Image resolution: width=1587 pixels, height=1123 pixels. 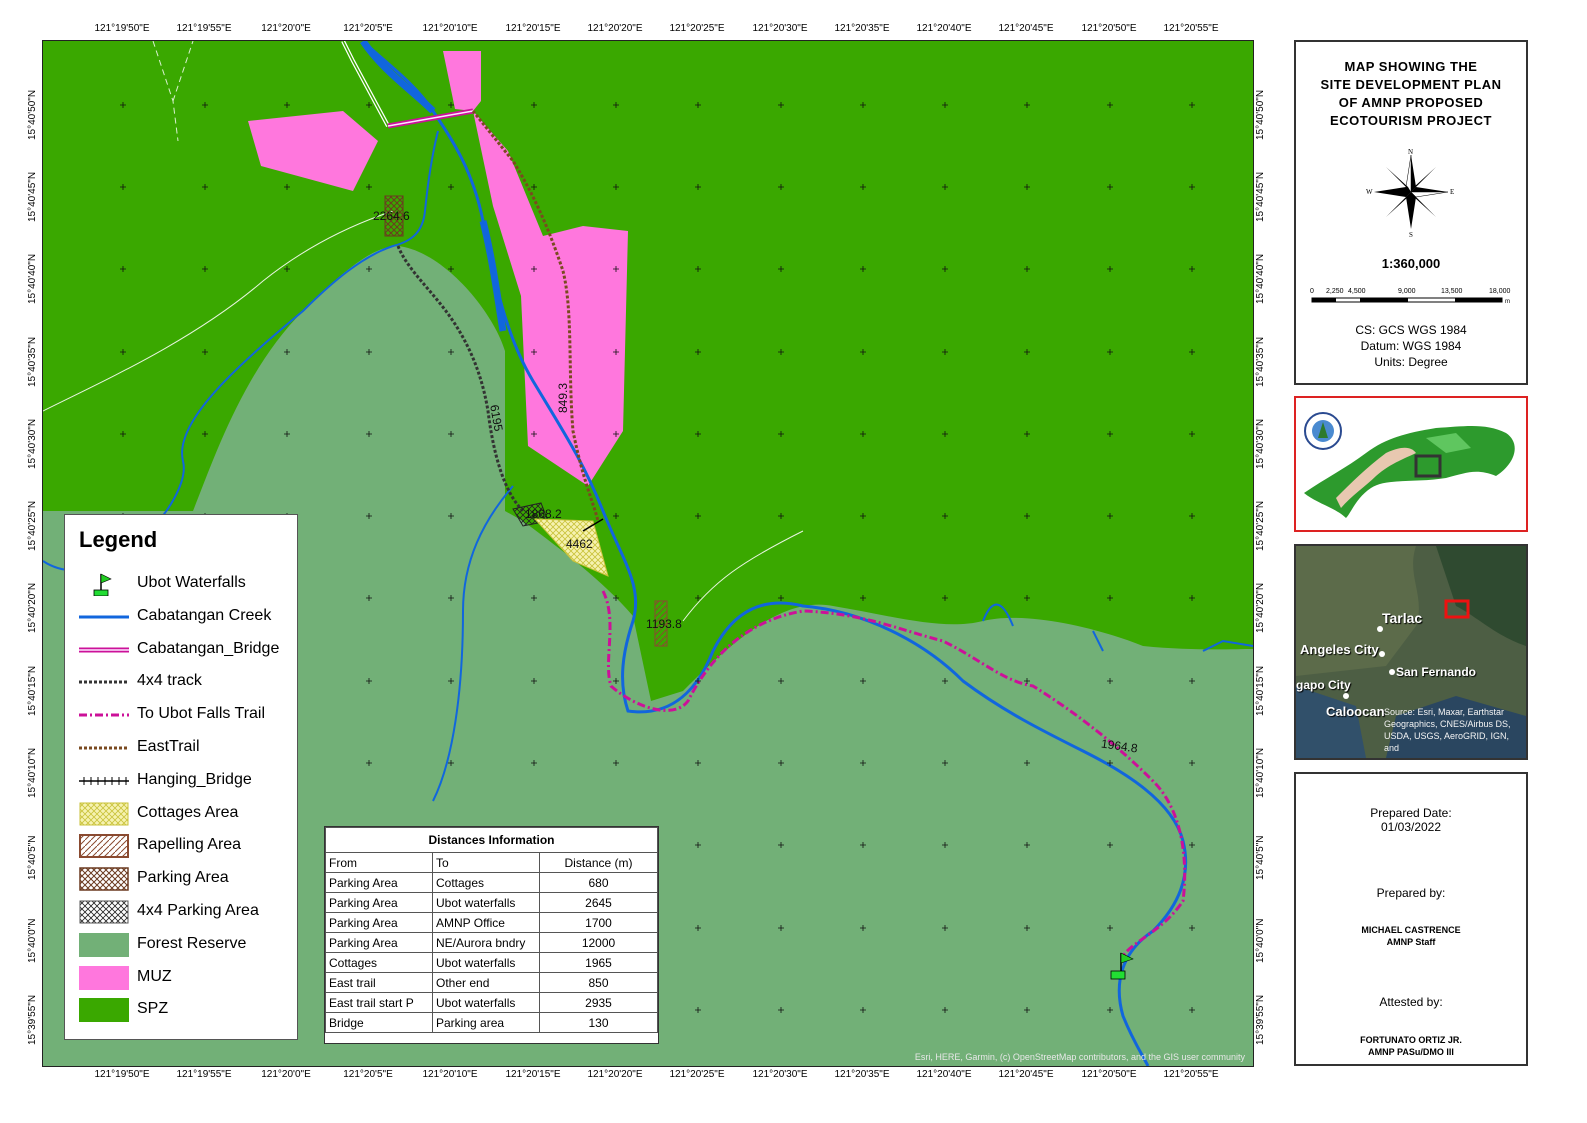 What do you see at coordinates (1452, 192) in the screenshot?
I see `svg-text: E` at bounding box center [1452, 192].